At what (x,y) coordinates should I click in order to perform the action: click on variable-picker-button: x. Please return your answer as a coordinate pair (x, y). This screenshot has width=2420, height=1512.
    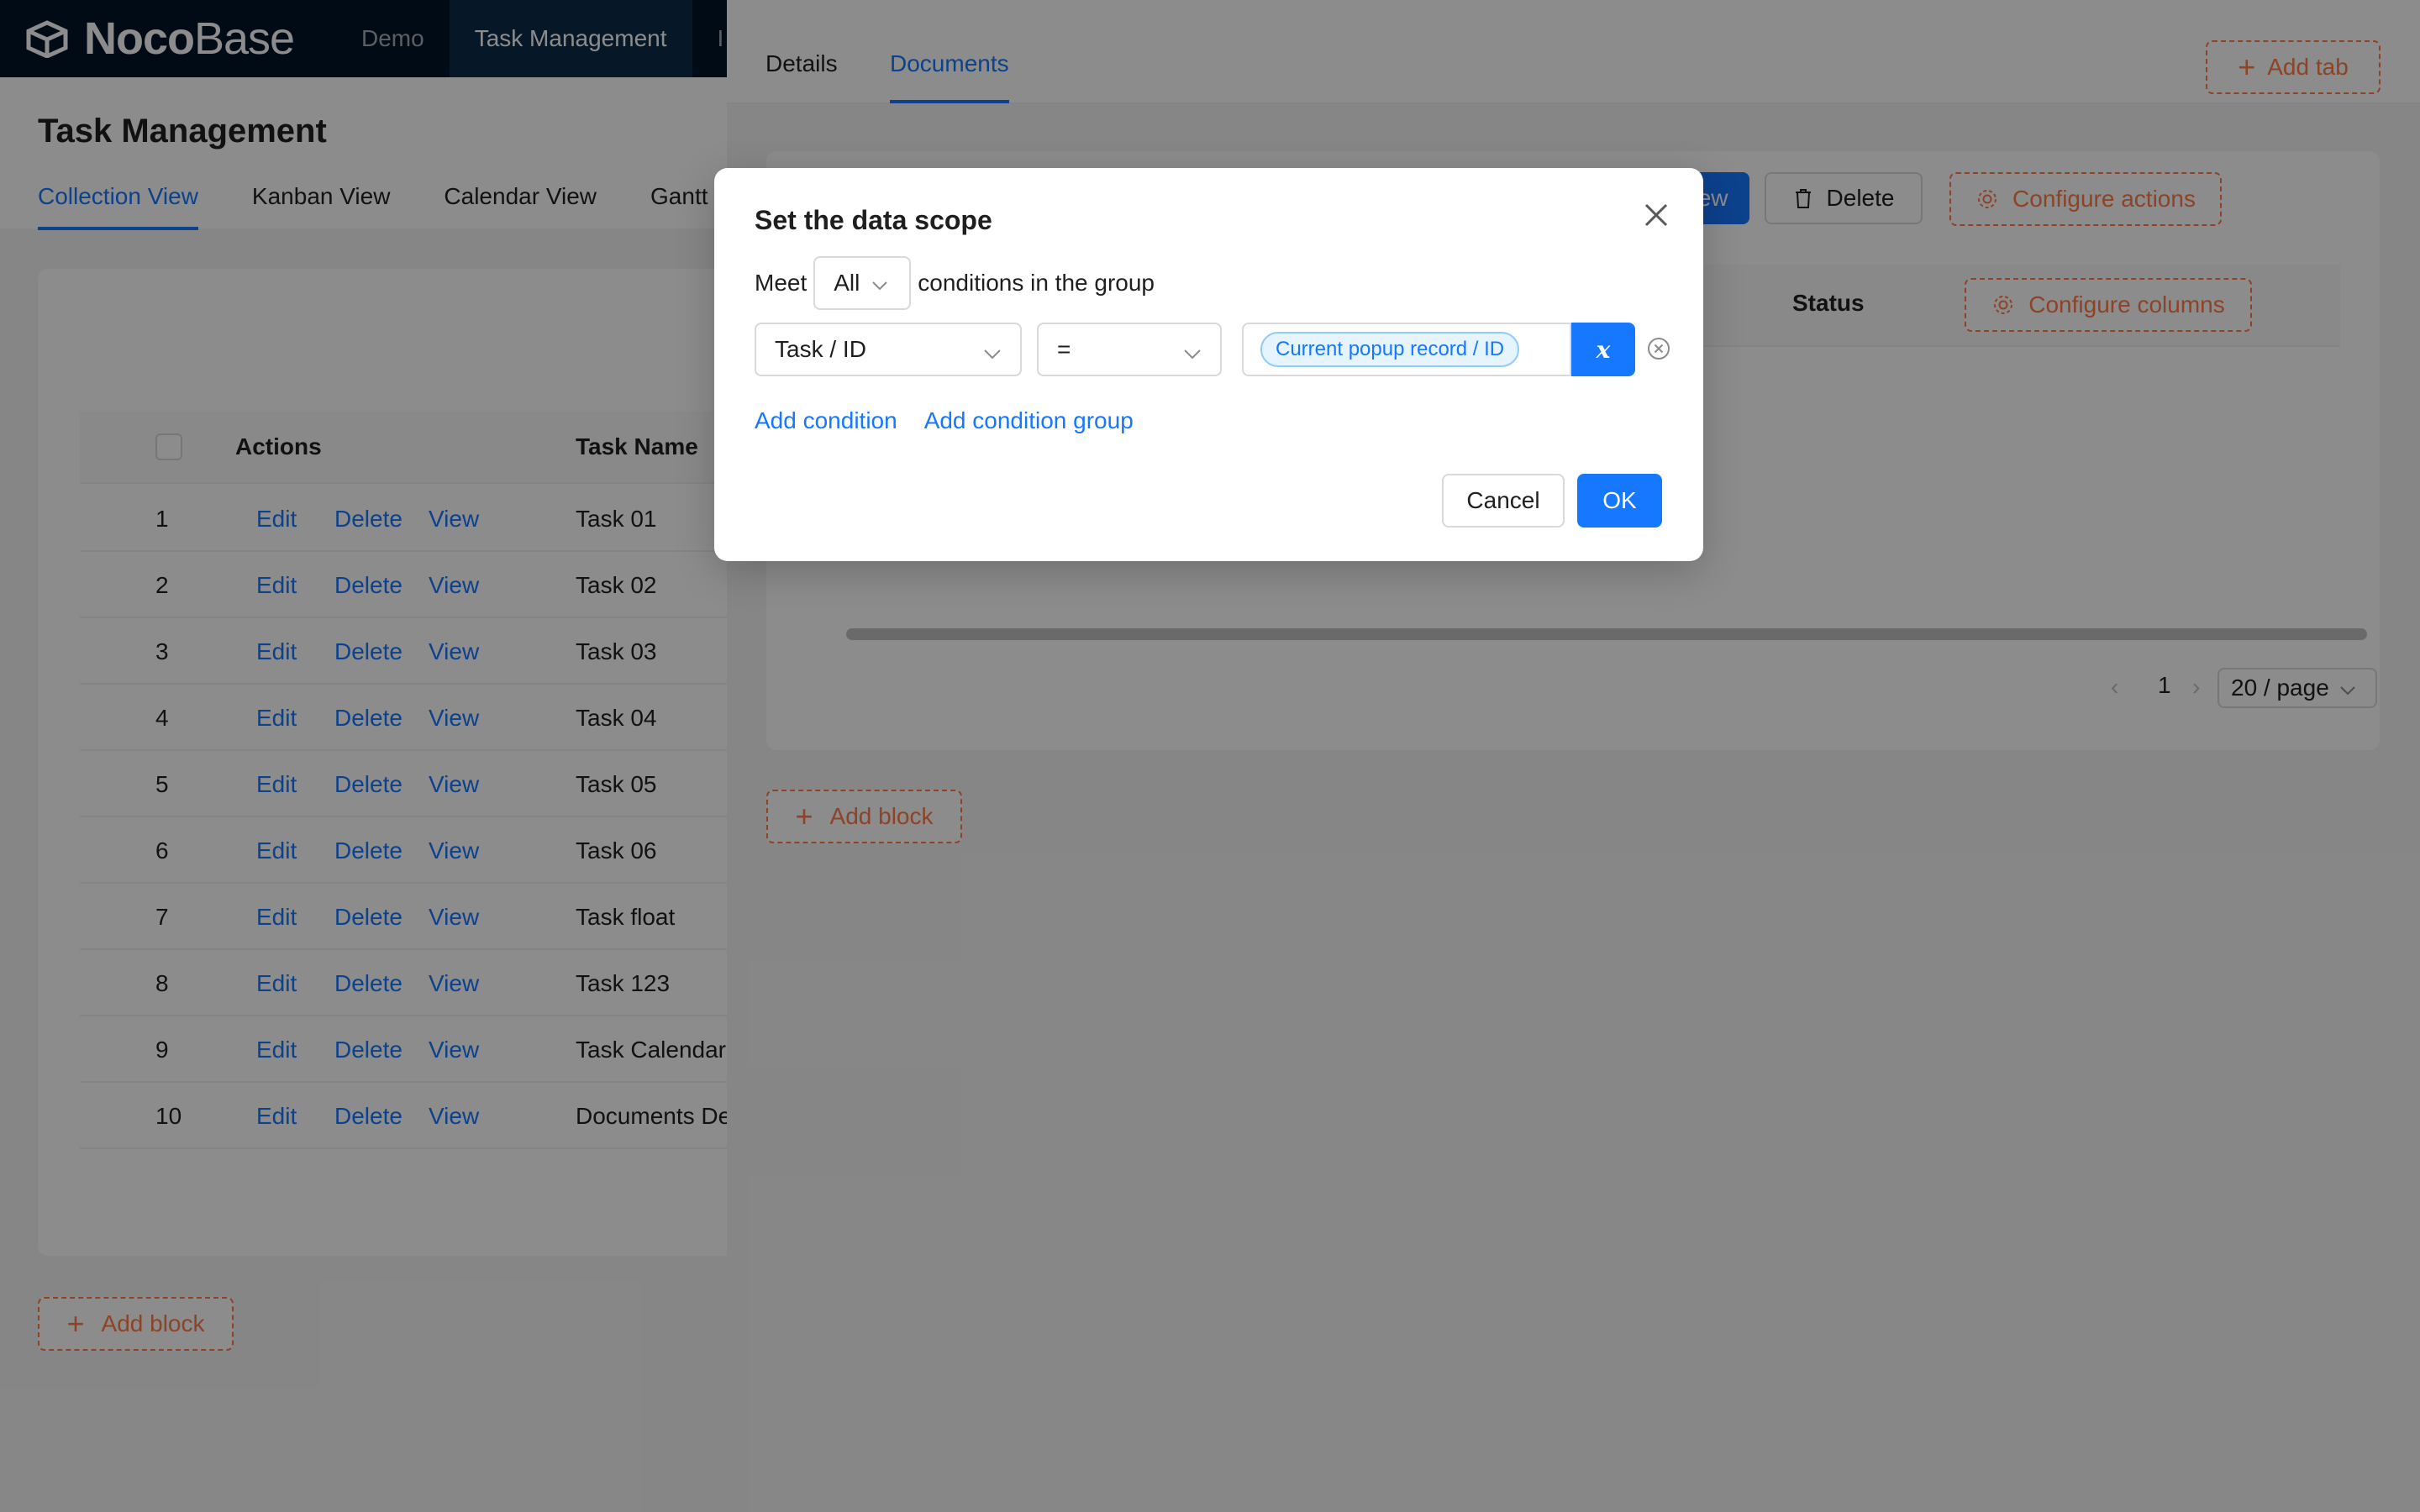
    Looking at the image, I should click on (1603, 349).